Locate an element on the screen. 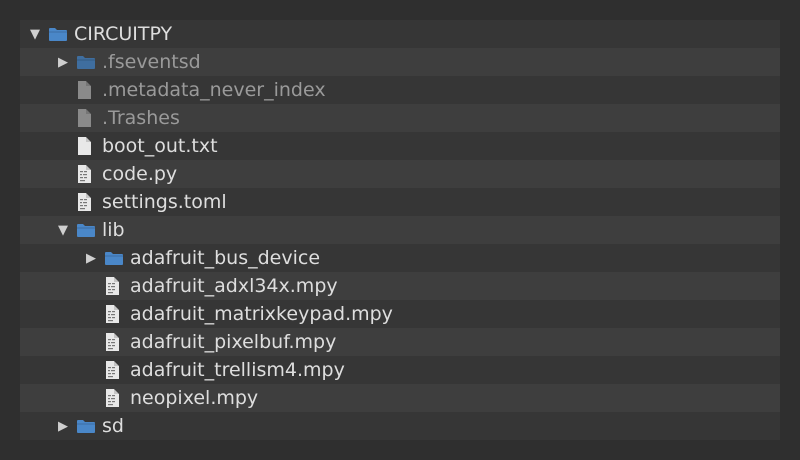 This screenshot has width=800, height=460. tree-row-label: adafruit_trellism4.mpy is located at coordinates (237, 370).